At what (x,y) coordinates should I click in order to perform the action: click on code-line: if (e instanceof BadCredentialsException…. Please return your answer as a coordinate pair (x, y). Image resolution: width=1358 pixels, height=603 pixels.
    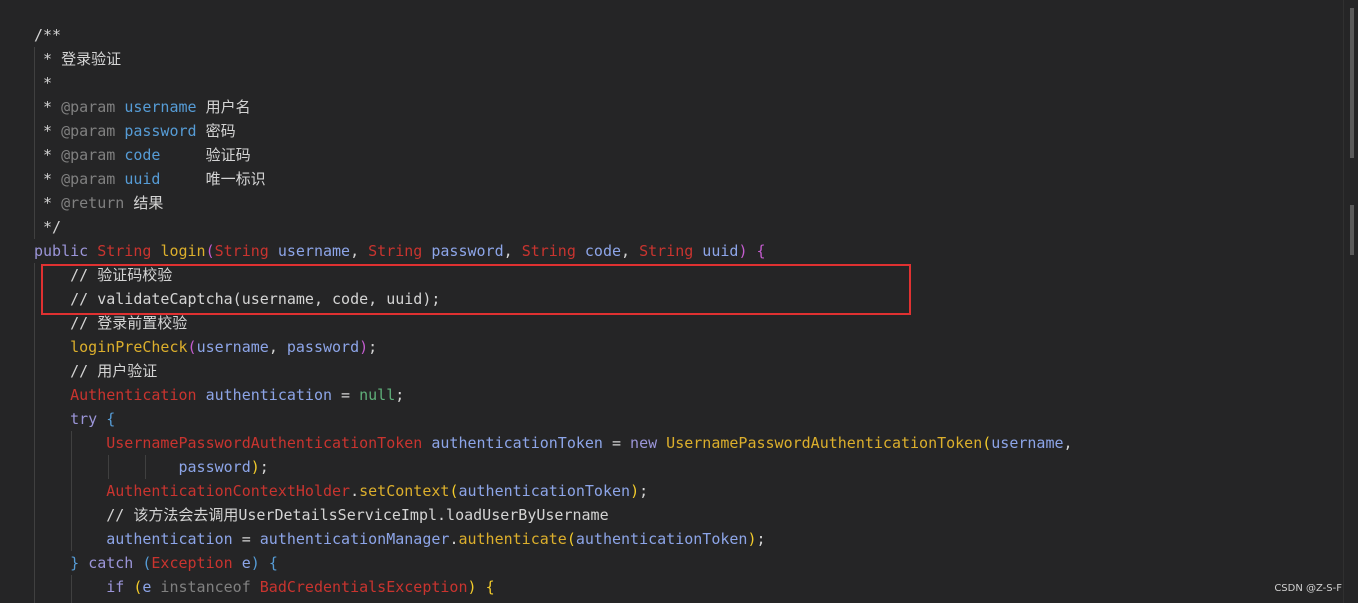
    Looking at the image, I should click on (553, 587).